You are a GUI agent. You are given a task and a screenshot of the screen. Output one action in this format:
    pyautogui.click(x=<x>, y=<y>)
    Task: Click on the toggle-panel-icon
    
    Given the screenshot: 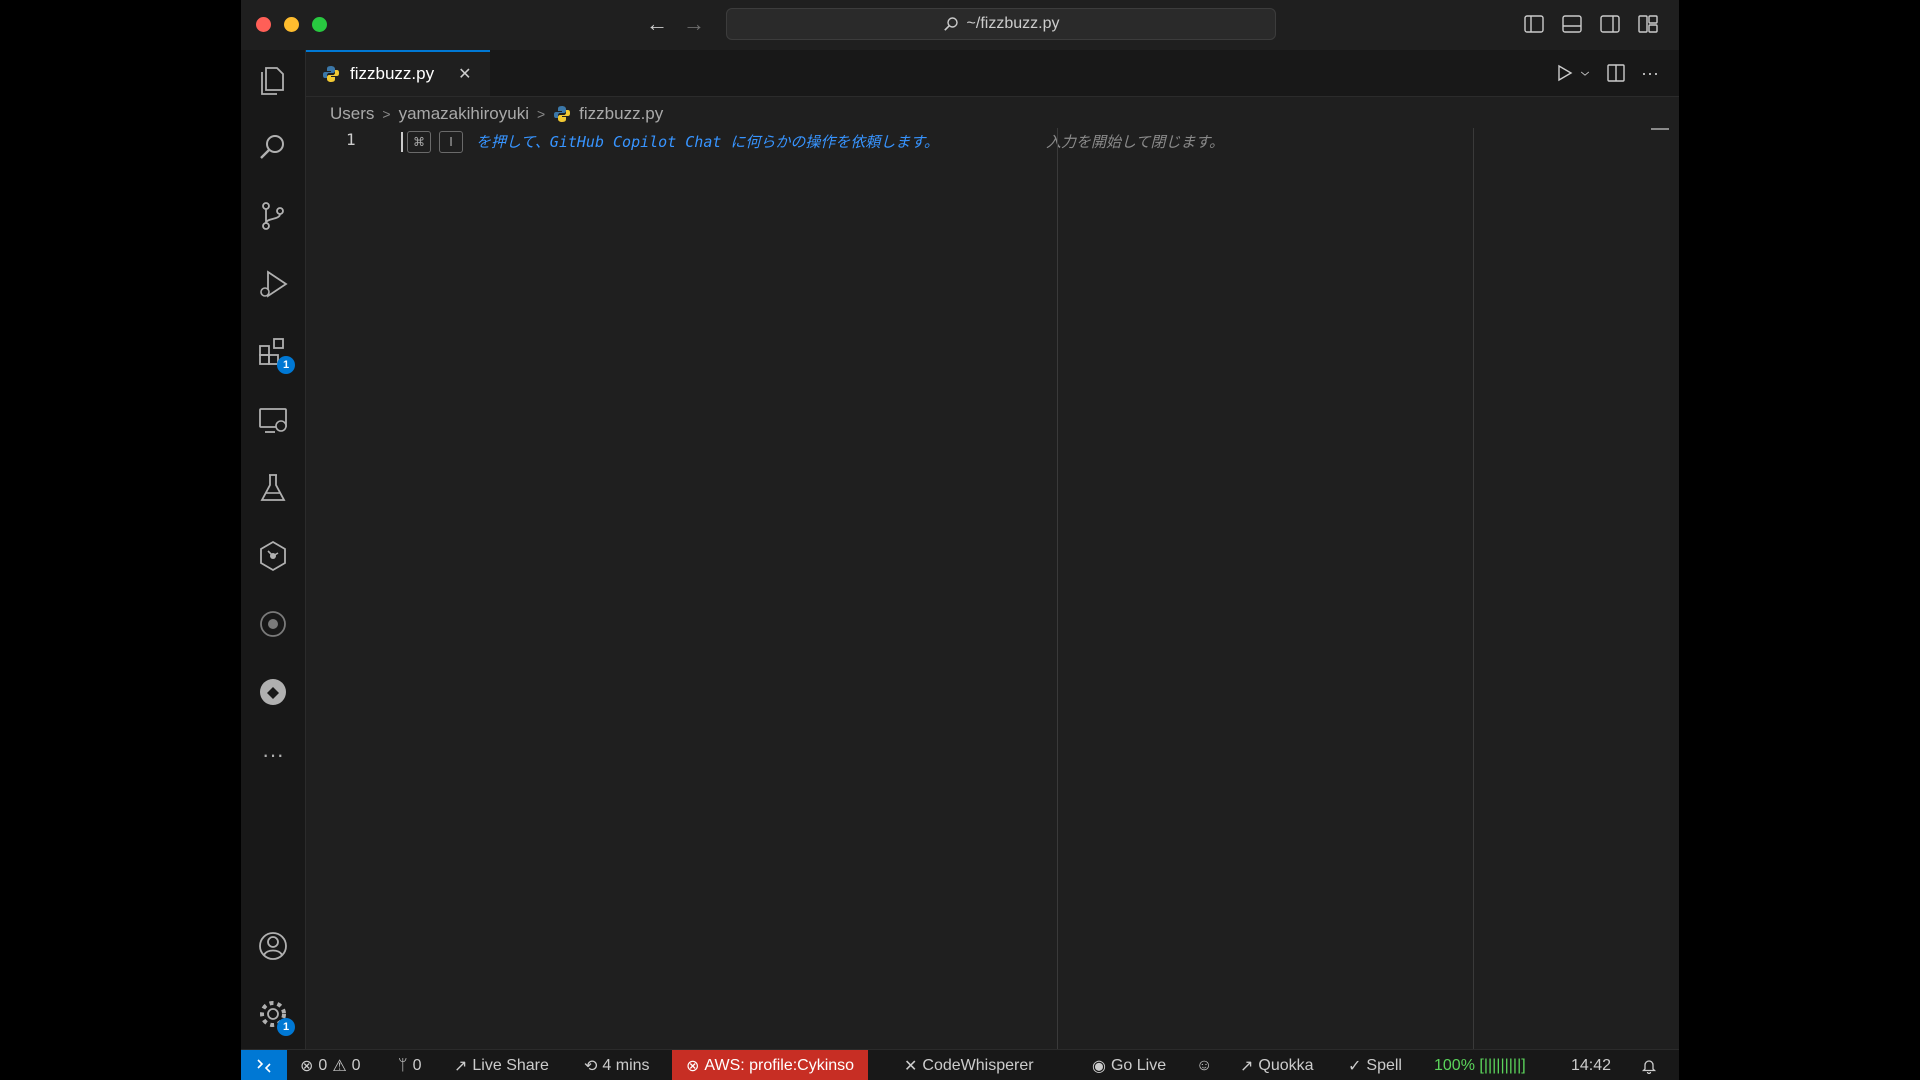 What is the action you would take?
    pyautogui.click(x=1572, y=24)
    